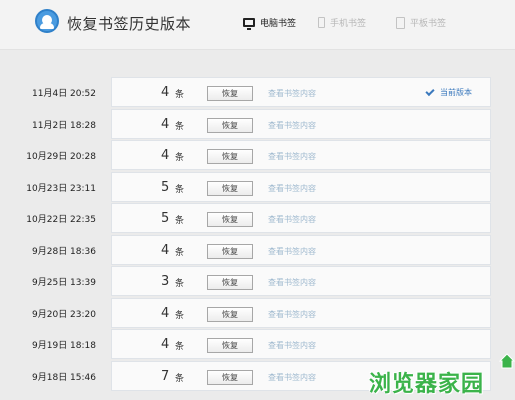 The image size is (515, 400). I want to click on tab-desktop-bookmarks: 电脑书签, so click(270, 23).